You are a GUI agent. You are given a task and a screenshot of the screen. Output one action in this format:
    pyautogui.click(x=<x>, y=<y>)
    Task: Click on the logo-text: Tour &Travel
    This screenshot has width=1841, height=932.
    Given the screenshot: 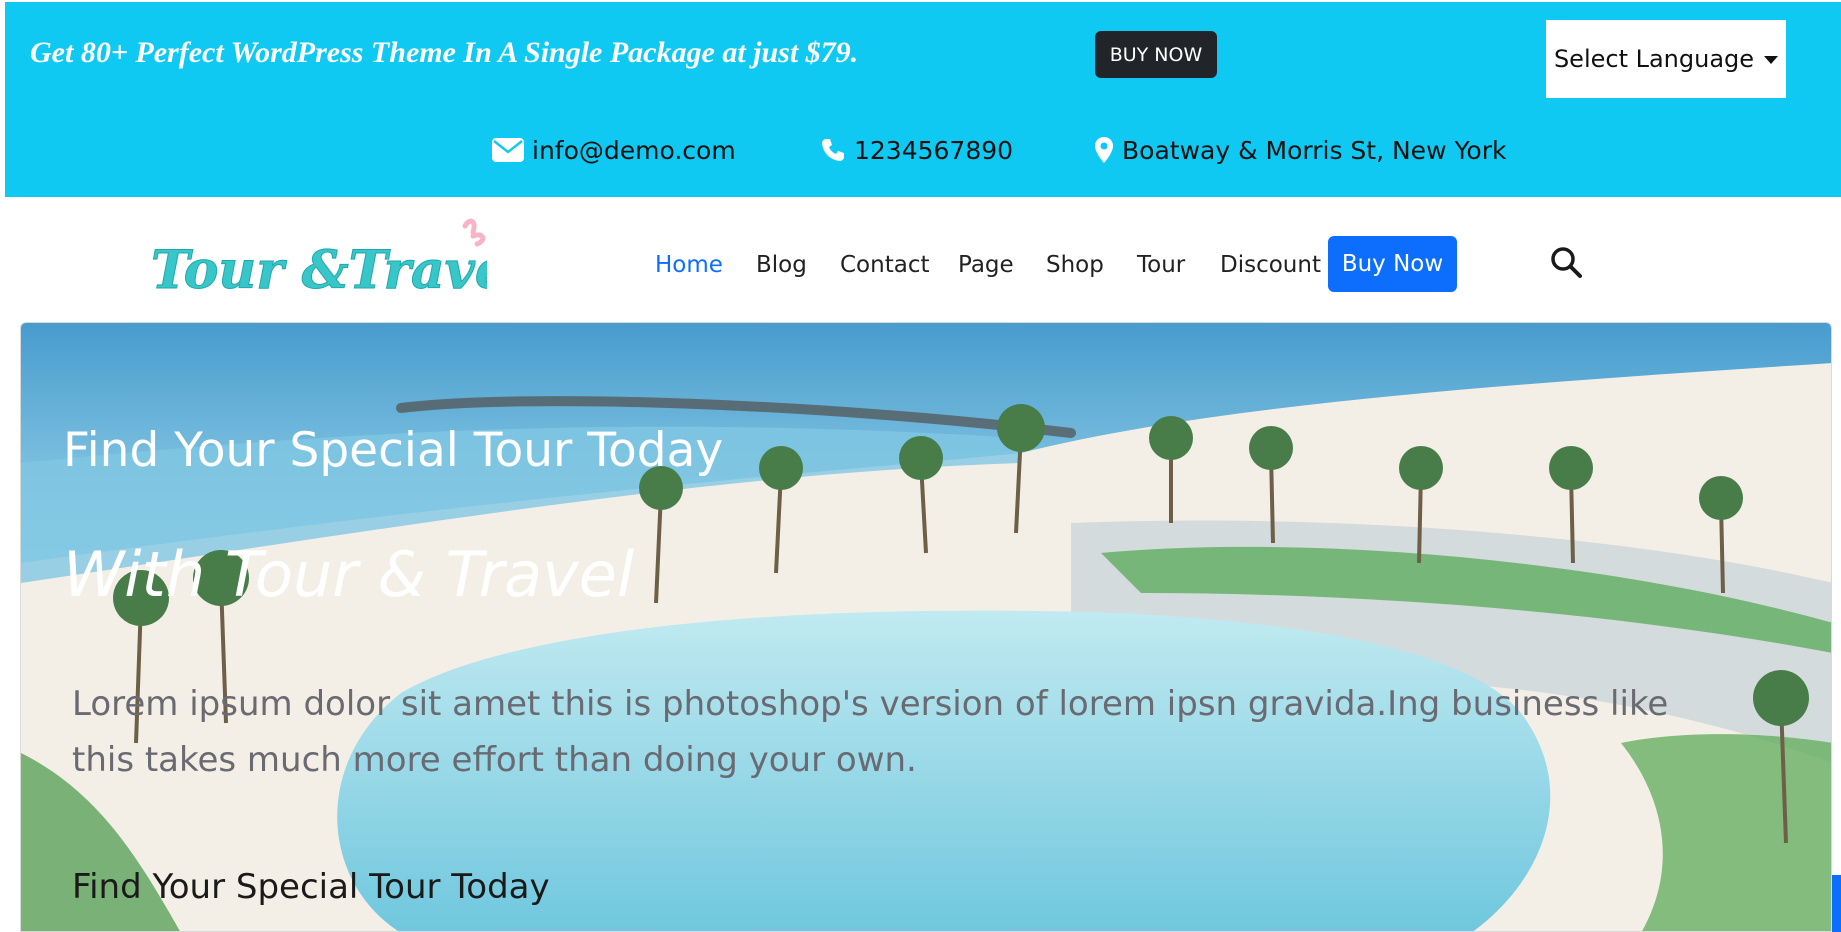 What is the action you would take?
    pyautogui.click(x=319, y=270)
    